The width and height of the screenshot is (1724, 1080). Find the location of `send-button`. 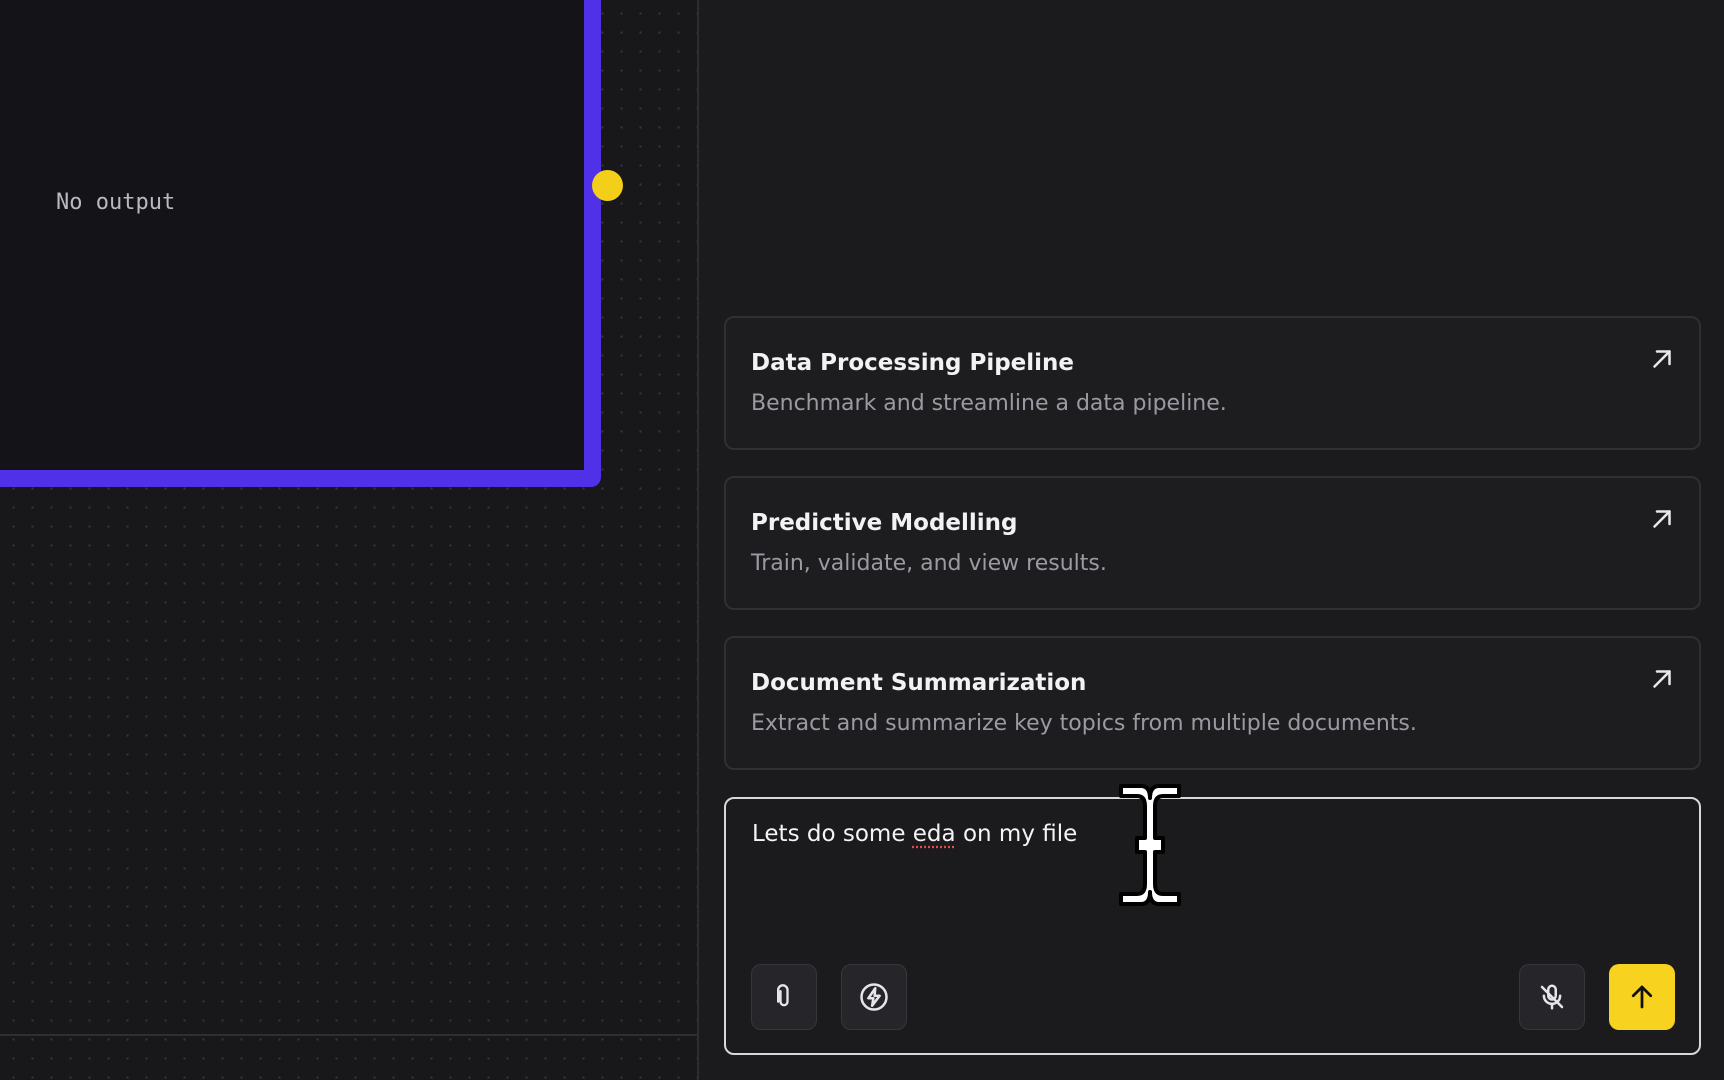

send-button is located at coordinates (1642, 997).